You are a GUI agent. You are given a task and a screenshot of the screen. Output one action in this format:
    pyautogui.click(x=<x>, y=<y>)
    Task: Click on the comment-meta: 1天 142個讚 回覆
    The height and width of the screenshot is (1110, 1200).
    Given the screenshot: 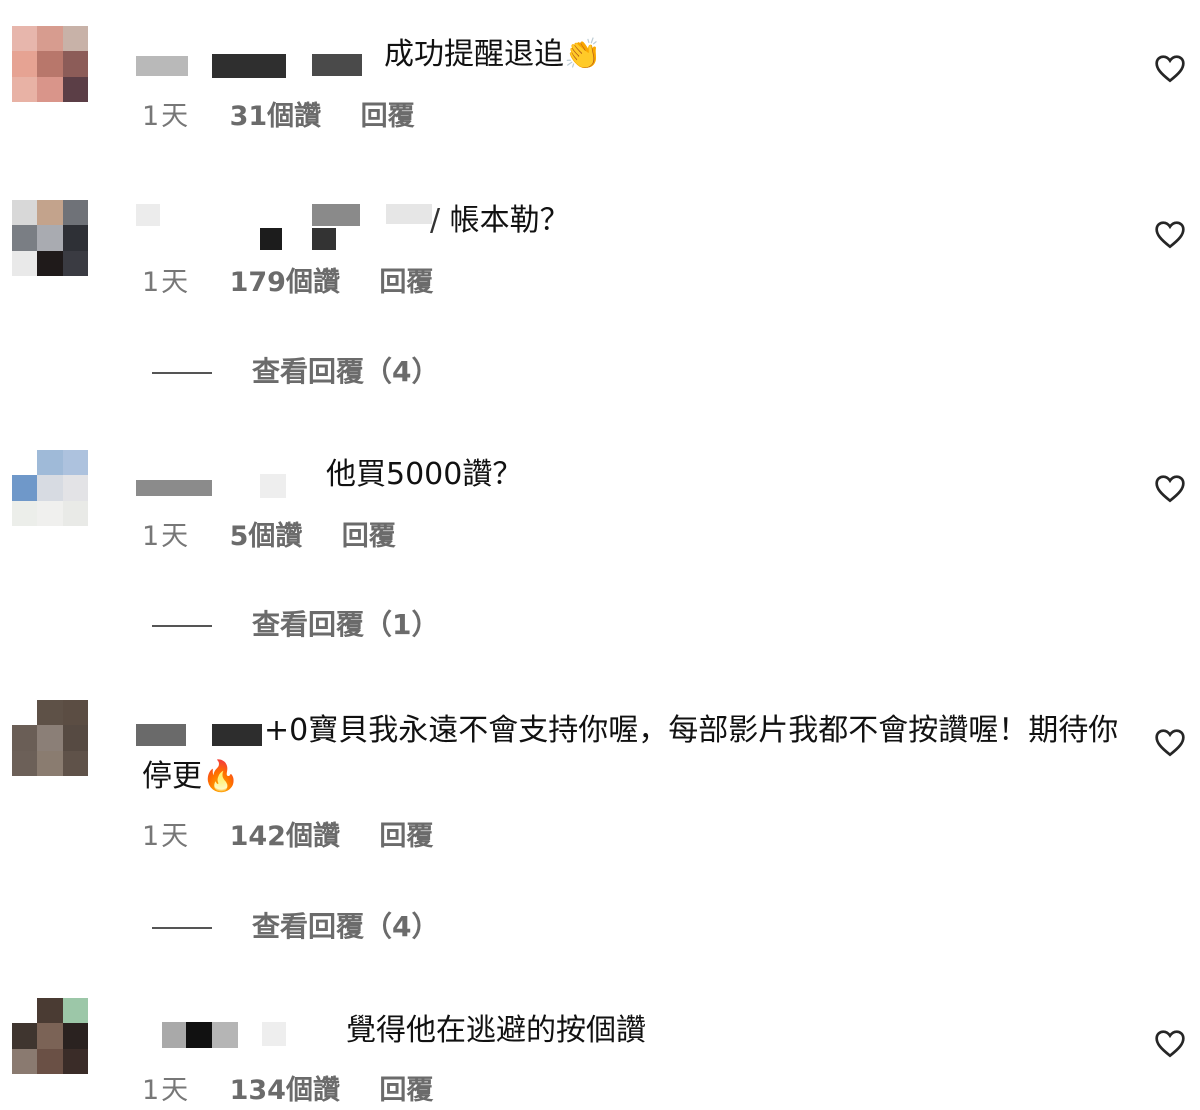 What is the action you would take?
    pyautogui.click(x=302, y=837)
    